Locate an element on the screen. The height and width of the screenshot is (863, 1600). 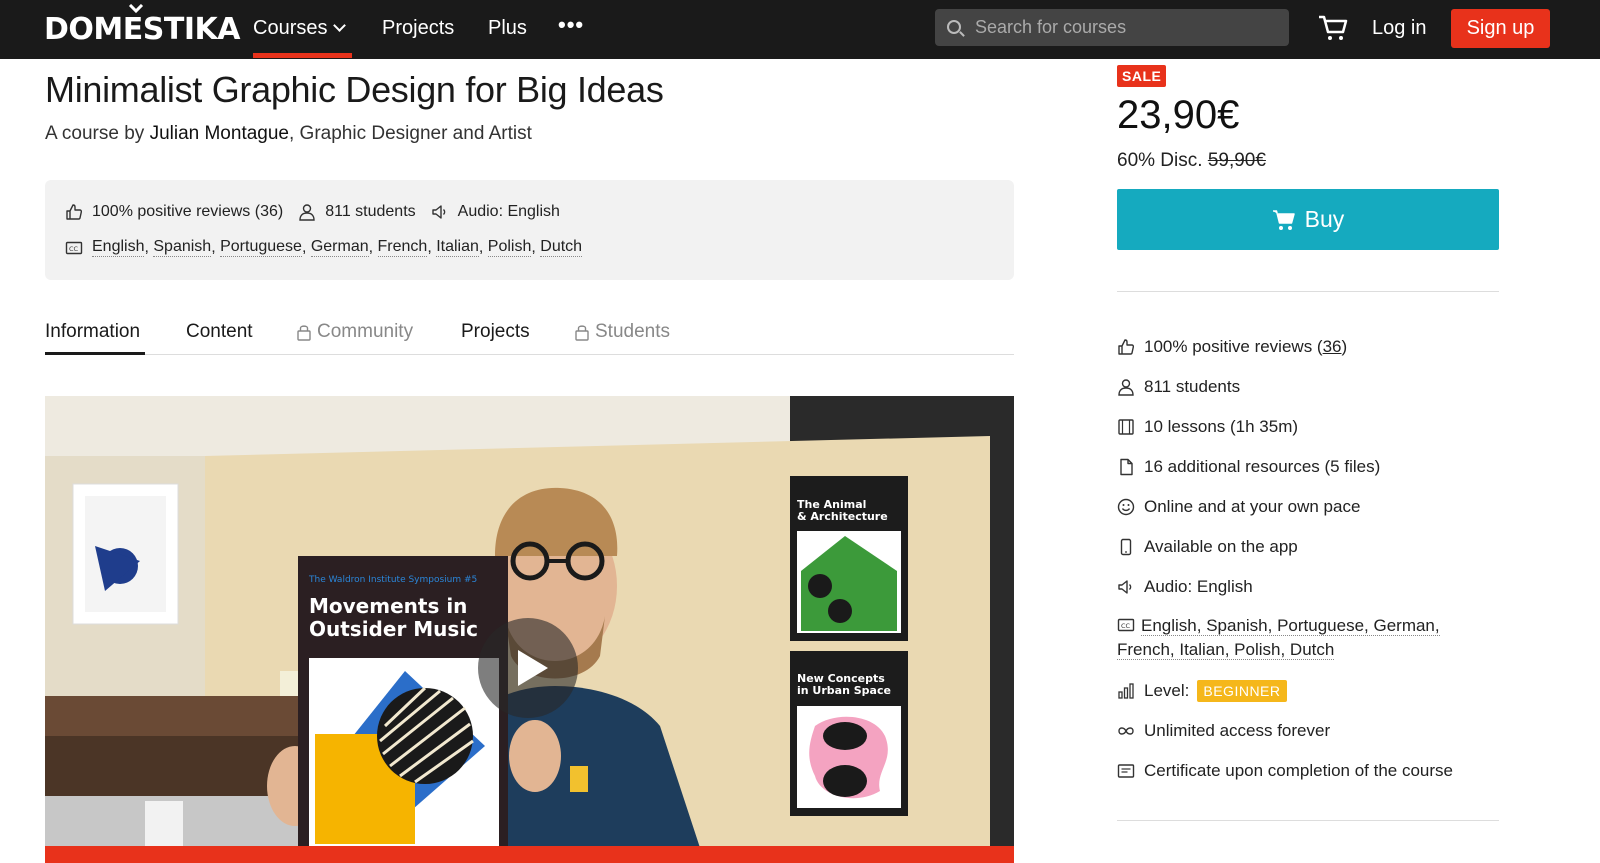
tab-content: Content is located at coordinates (219, 332).